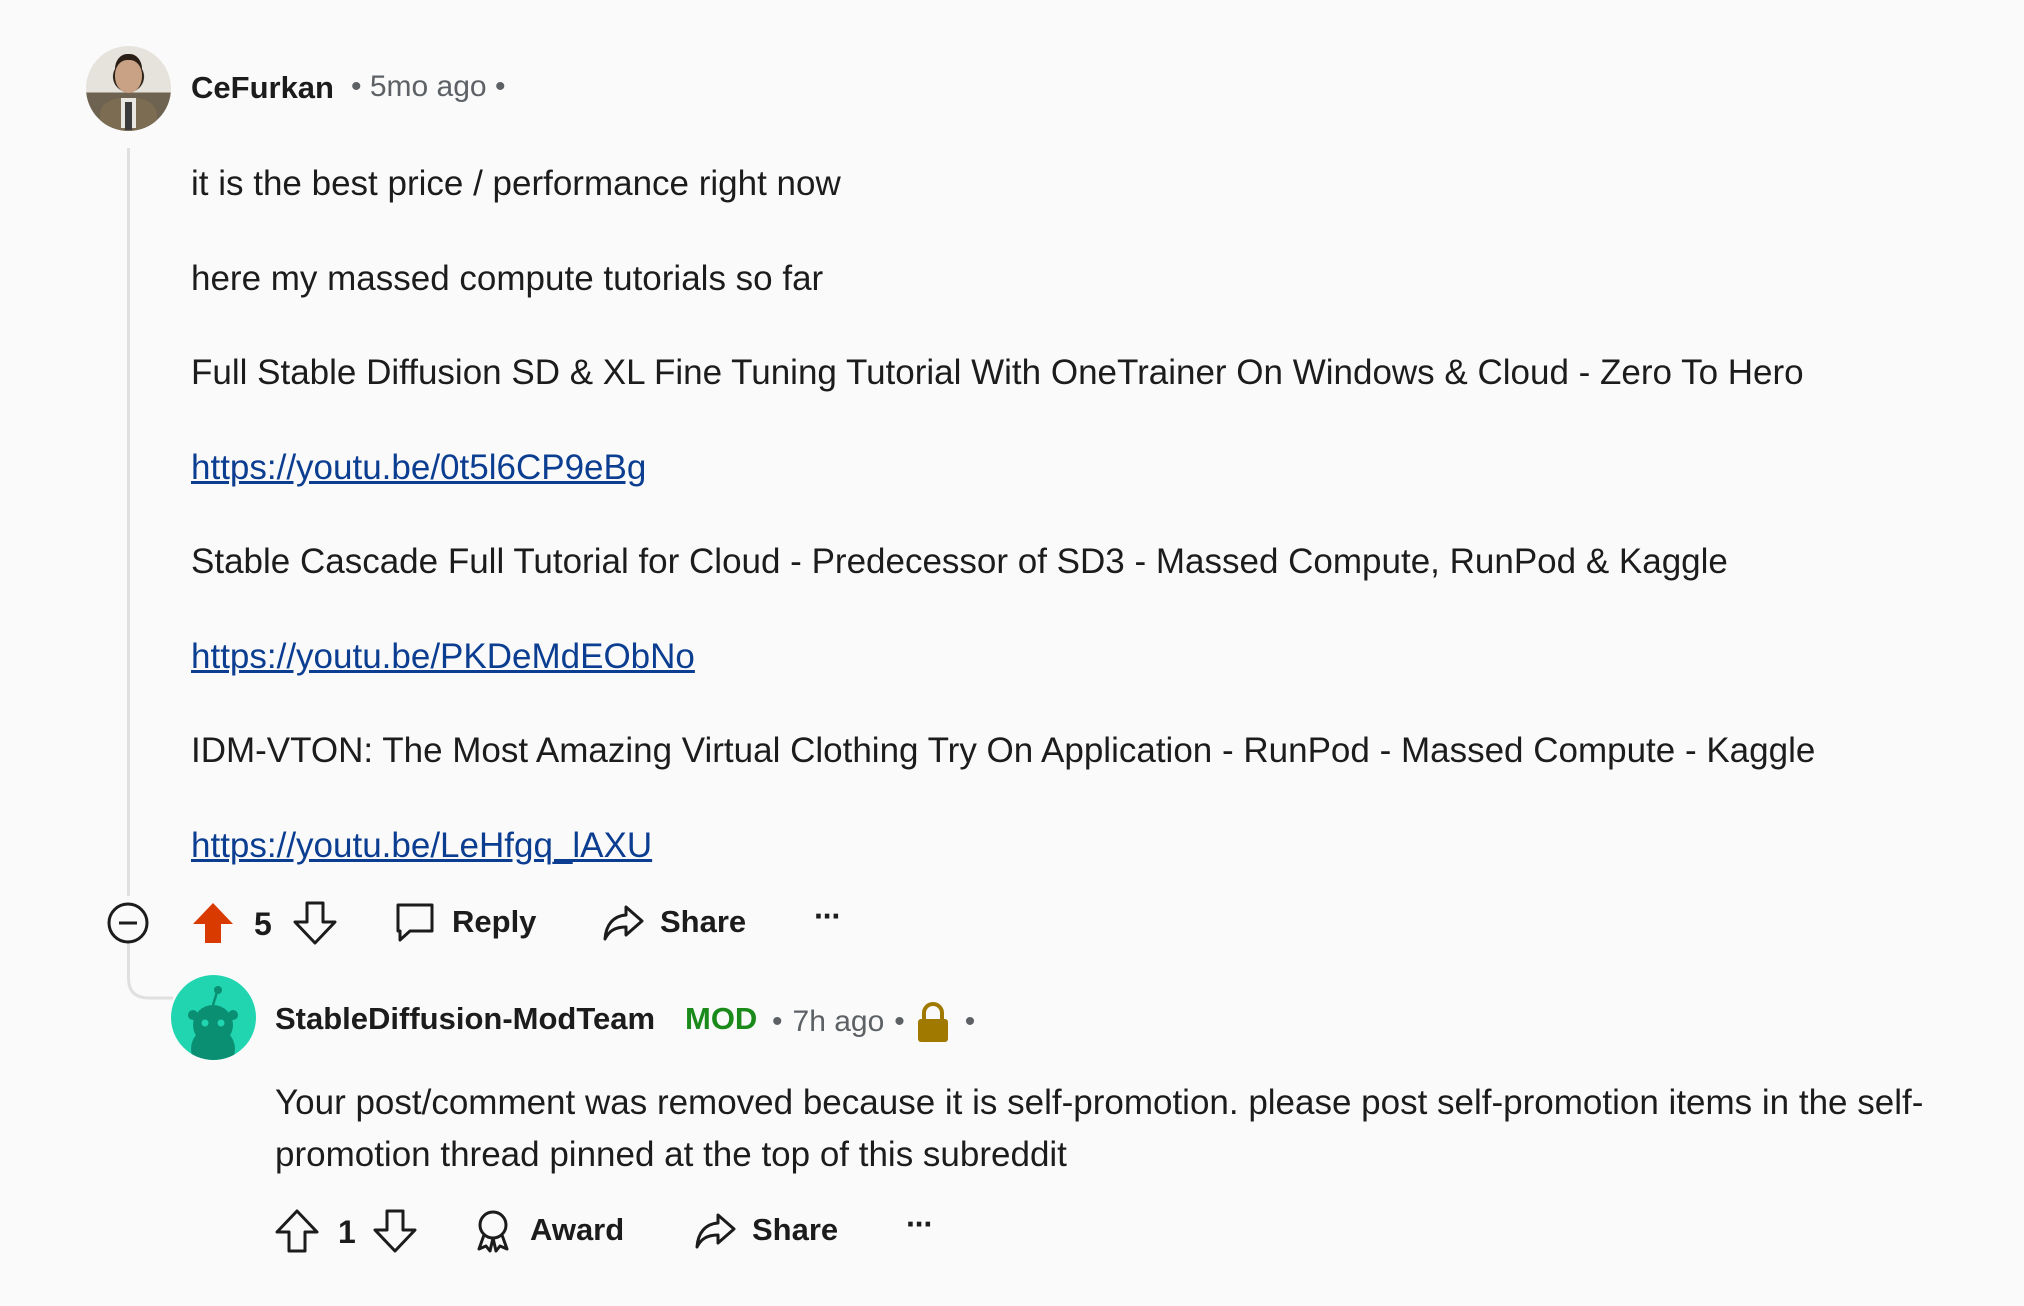 The image size is (2024, 1306). Describe the element at coordinates (418, 468) in the screenshot. I see `tutorial-link: https://youtu.be/0t5l6CP9eBg` at that location.